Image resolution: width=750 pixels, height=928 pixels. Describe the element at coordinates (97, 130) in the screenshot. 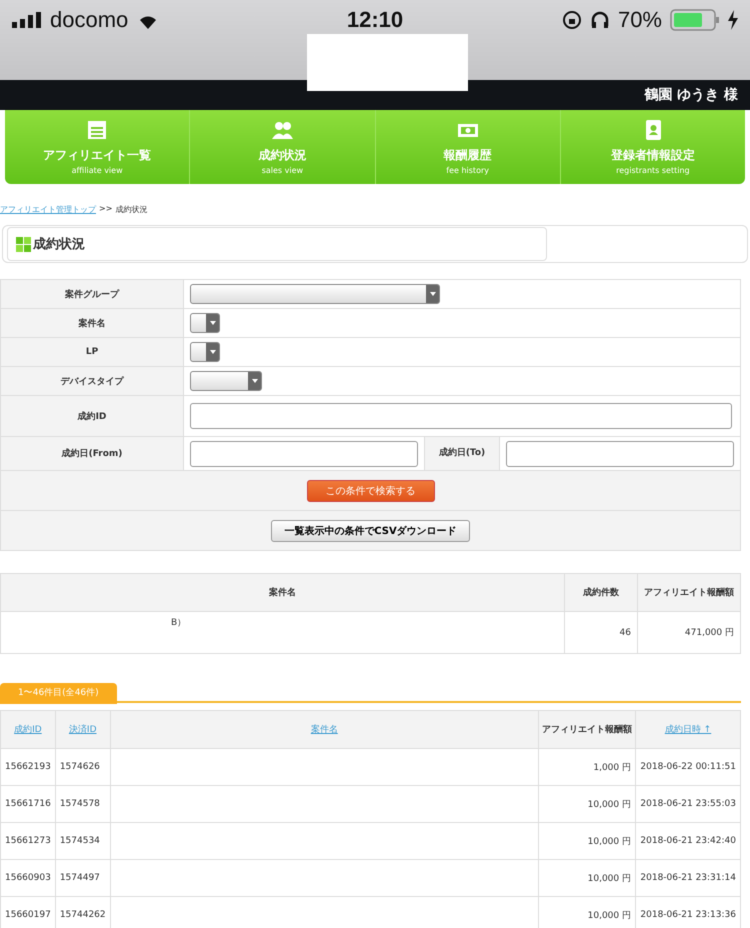

I see `list-icon` at that location.